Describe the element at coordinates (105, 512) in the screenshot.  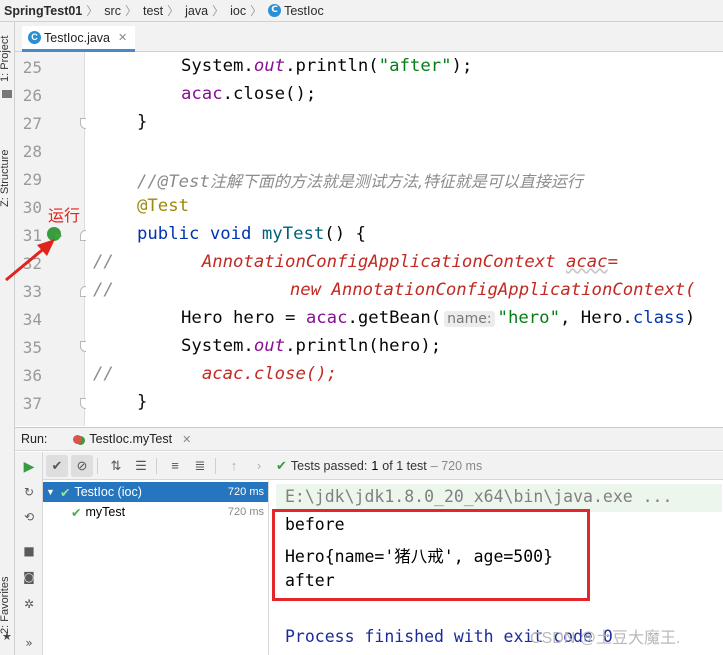
I see `test-name: myTest` at that location.